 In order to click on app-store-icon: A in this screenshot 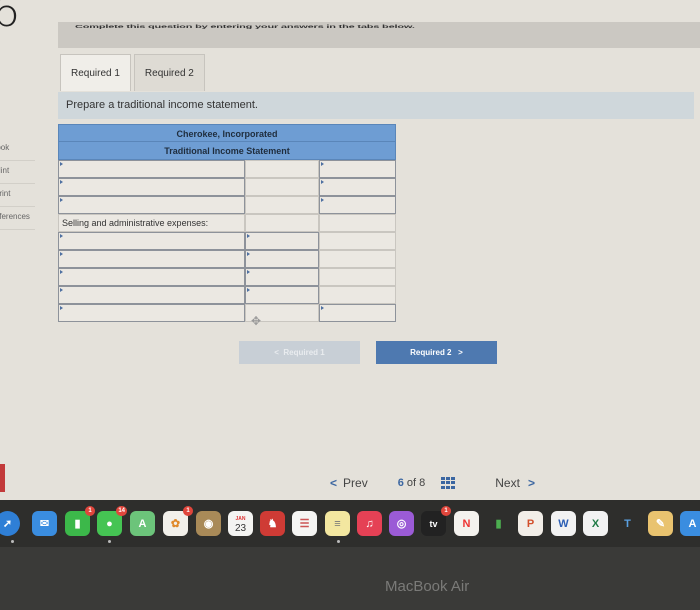, I will do `click(690, 523)`.